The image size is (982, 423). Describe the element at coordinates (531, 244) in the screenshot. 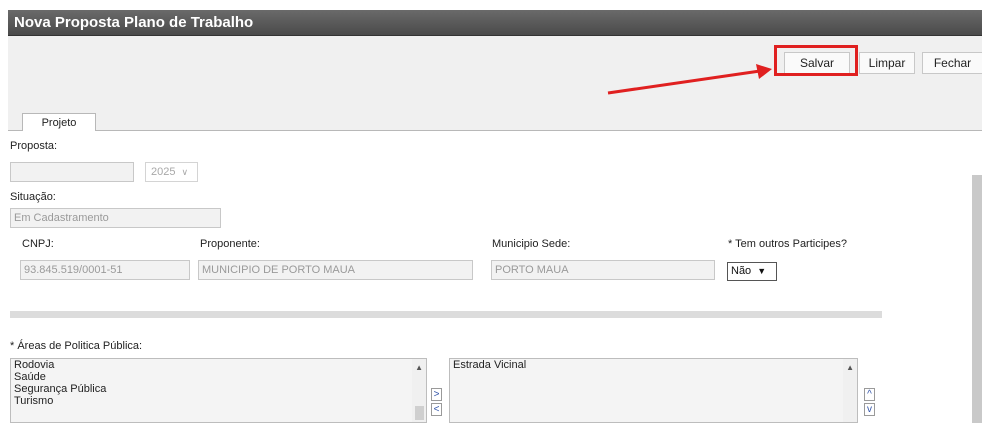

I see `municipio-label: Municipio Sede:` at that location.